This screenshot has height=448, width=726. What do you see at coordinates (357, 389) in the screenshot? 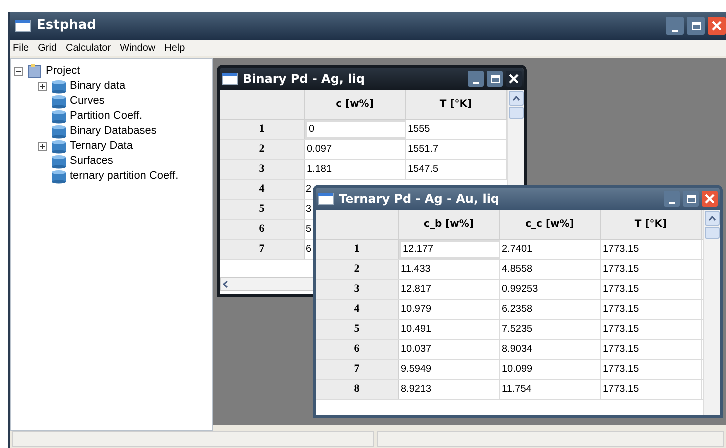
I see `row-header: 8` at bounding box center [357, 389].